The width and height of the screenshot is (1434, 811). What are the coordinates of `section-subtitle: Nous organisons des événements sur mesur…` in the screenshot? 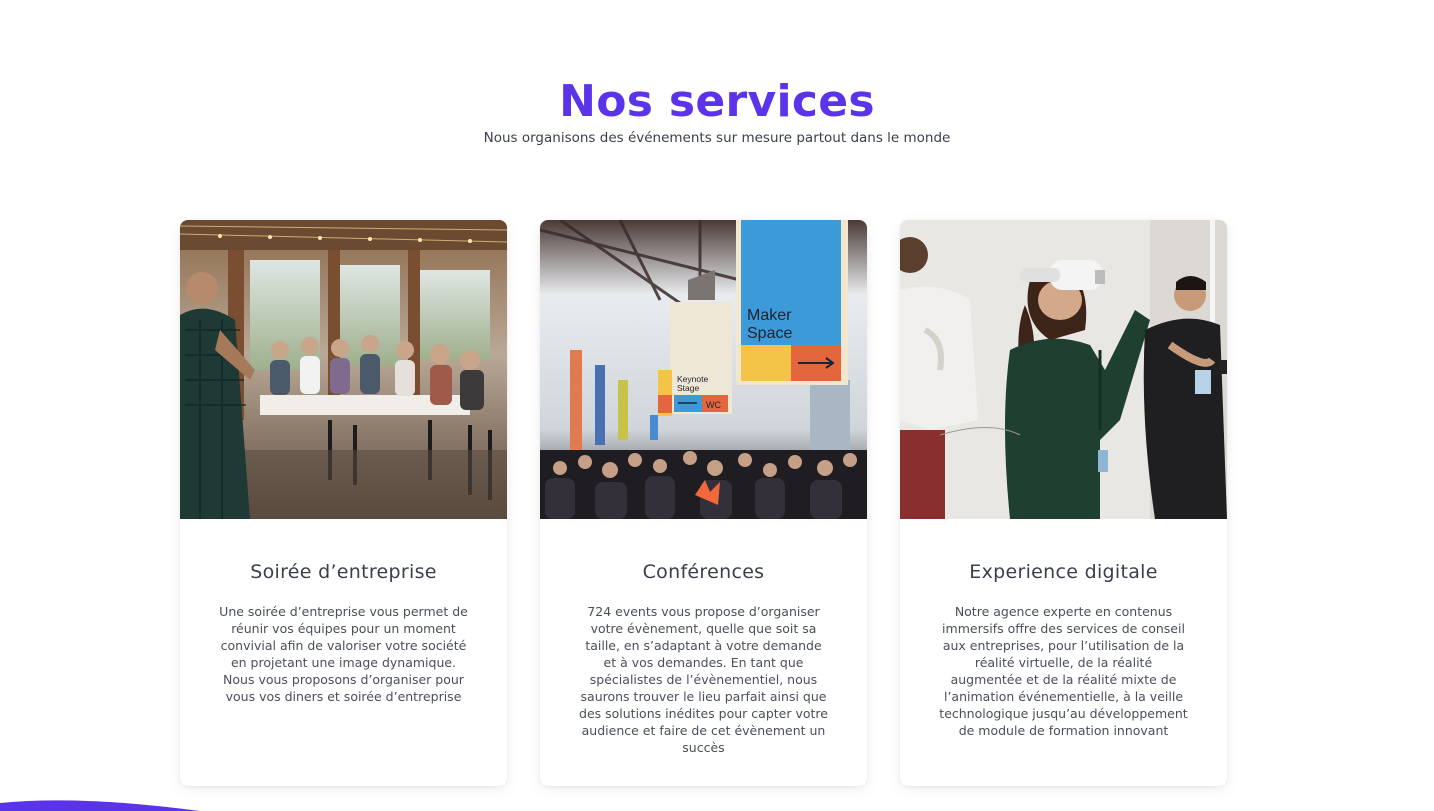 It's located at (717, 138).